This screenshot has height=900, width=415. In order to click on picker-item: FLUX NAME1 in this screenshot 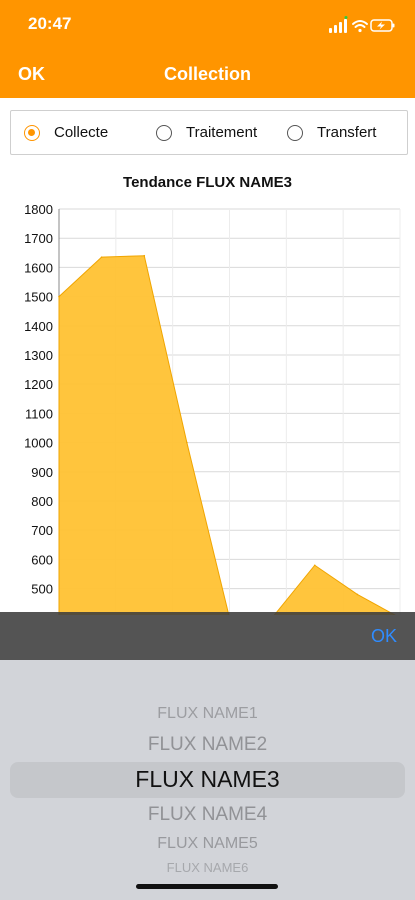, I will do `click(207, 714)`.